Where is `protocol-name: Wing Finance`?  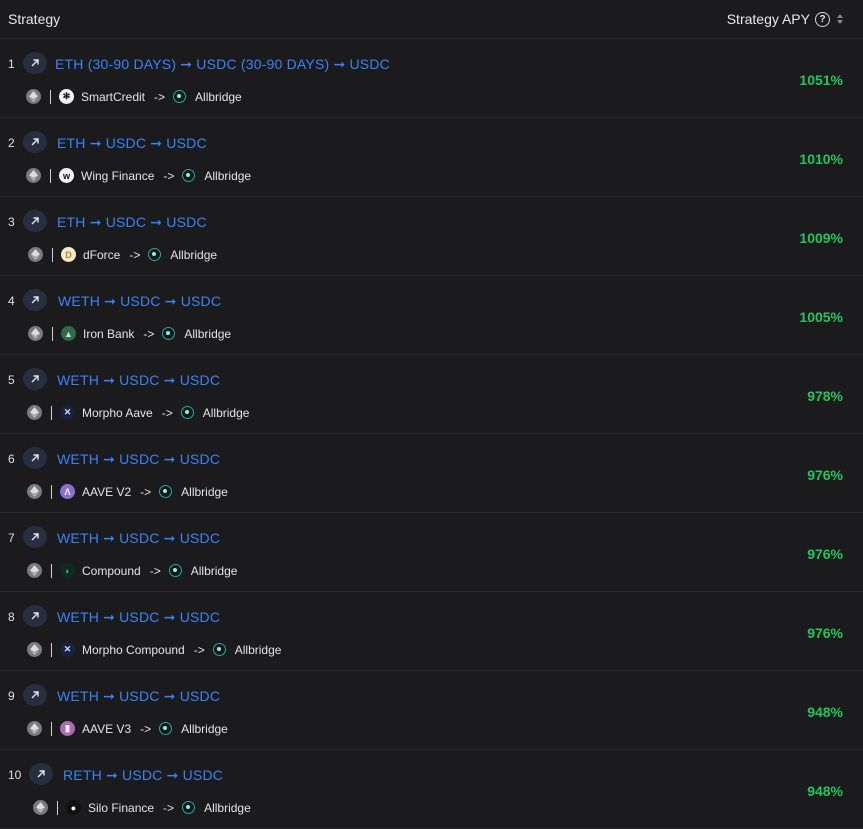
protocol-name: Wing Finance is located at coordinates (118, 175).